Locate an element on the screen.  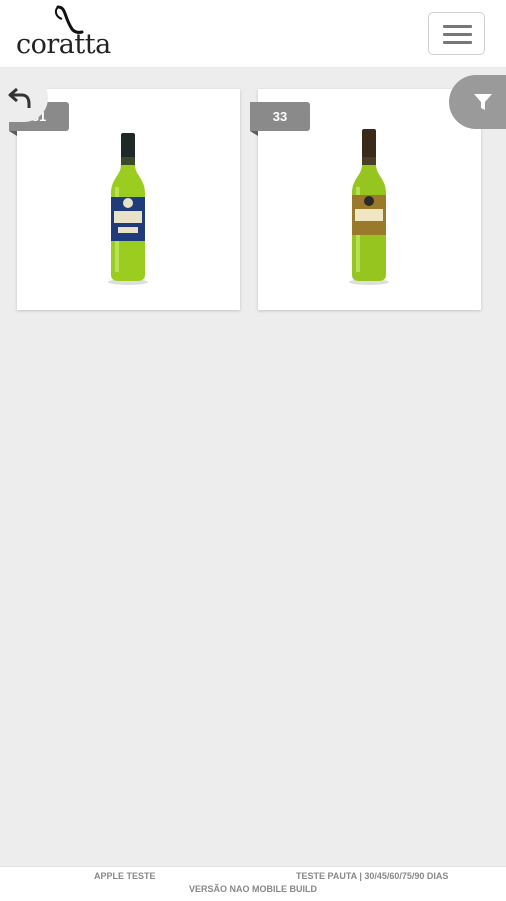
filter-icon is located at coordinates (483, 102).